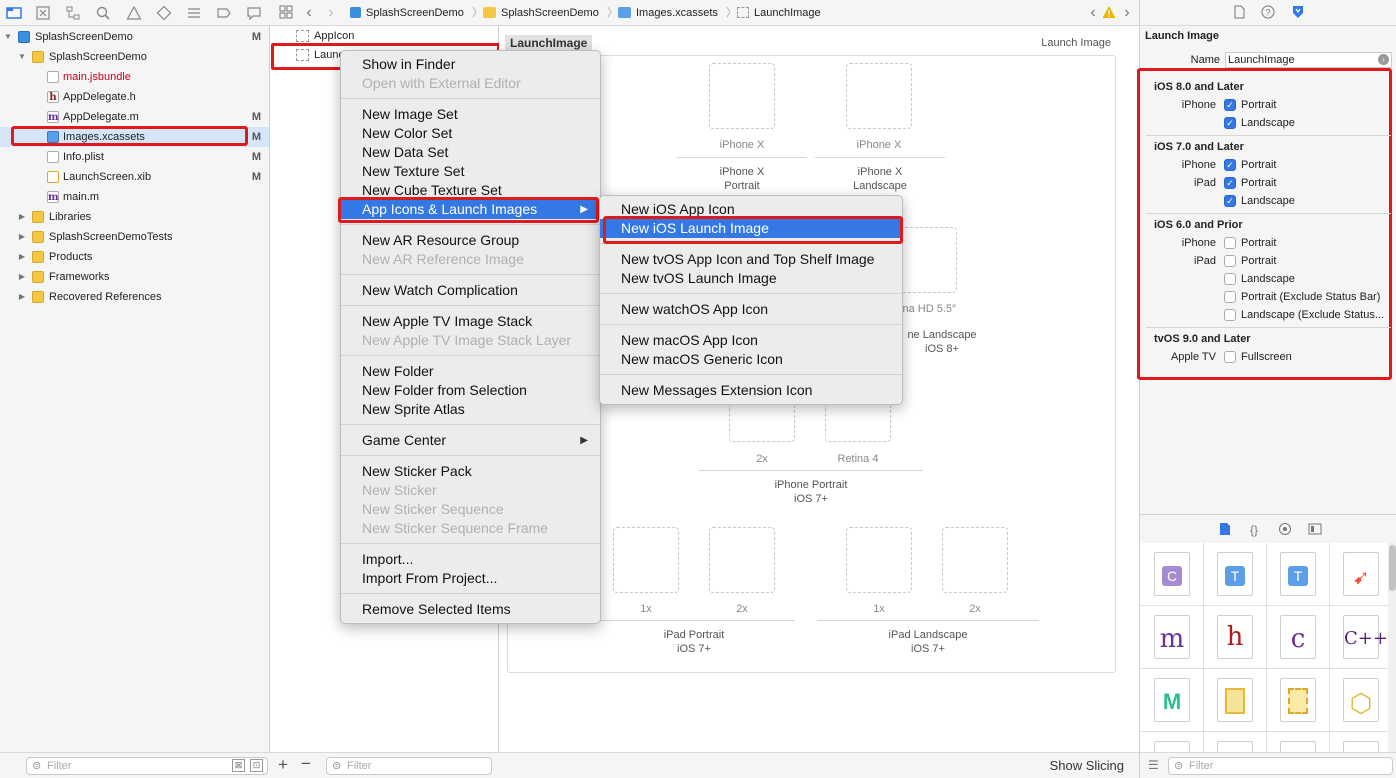 Image resolution: width=1396 pixels, height=778 pixels. What do you see at coordinates (1172, 574) in the screenshot?
I see `c-file-template: C` at bounding box center [1172, 574].